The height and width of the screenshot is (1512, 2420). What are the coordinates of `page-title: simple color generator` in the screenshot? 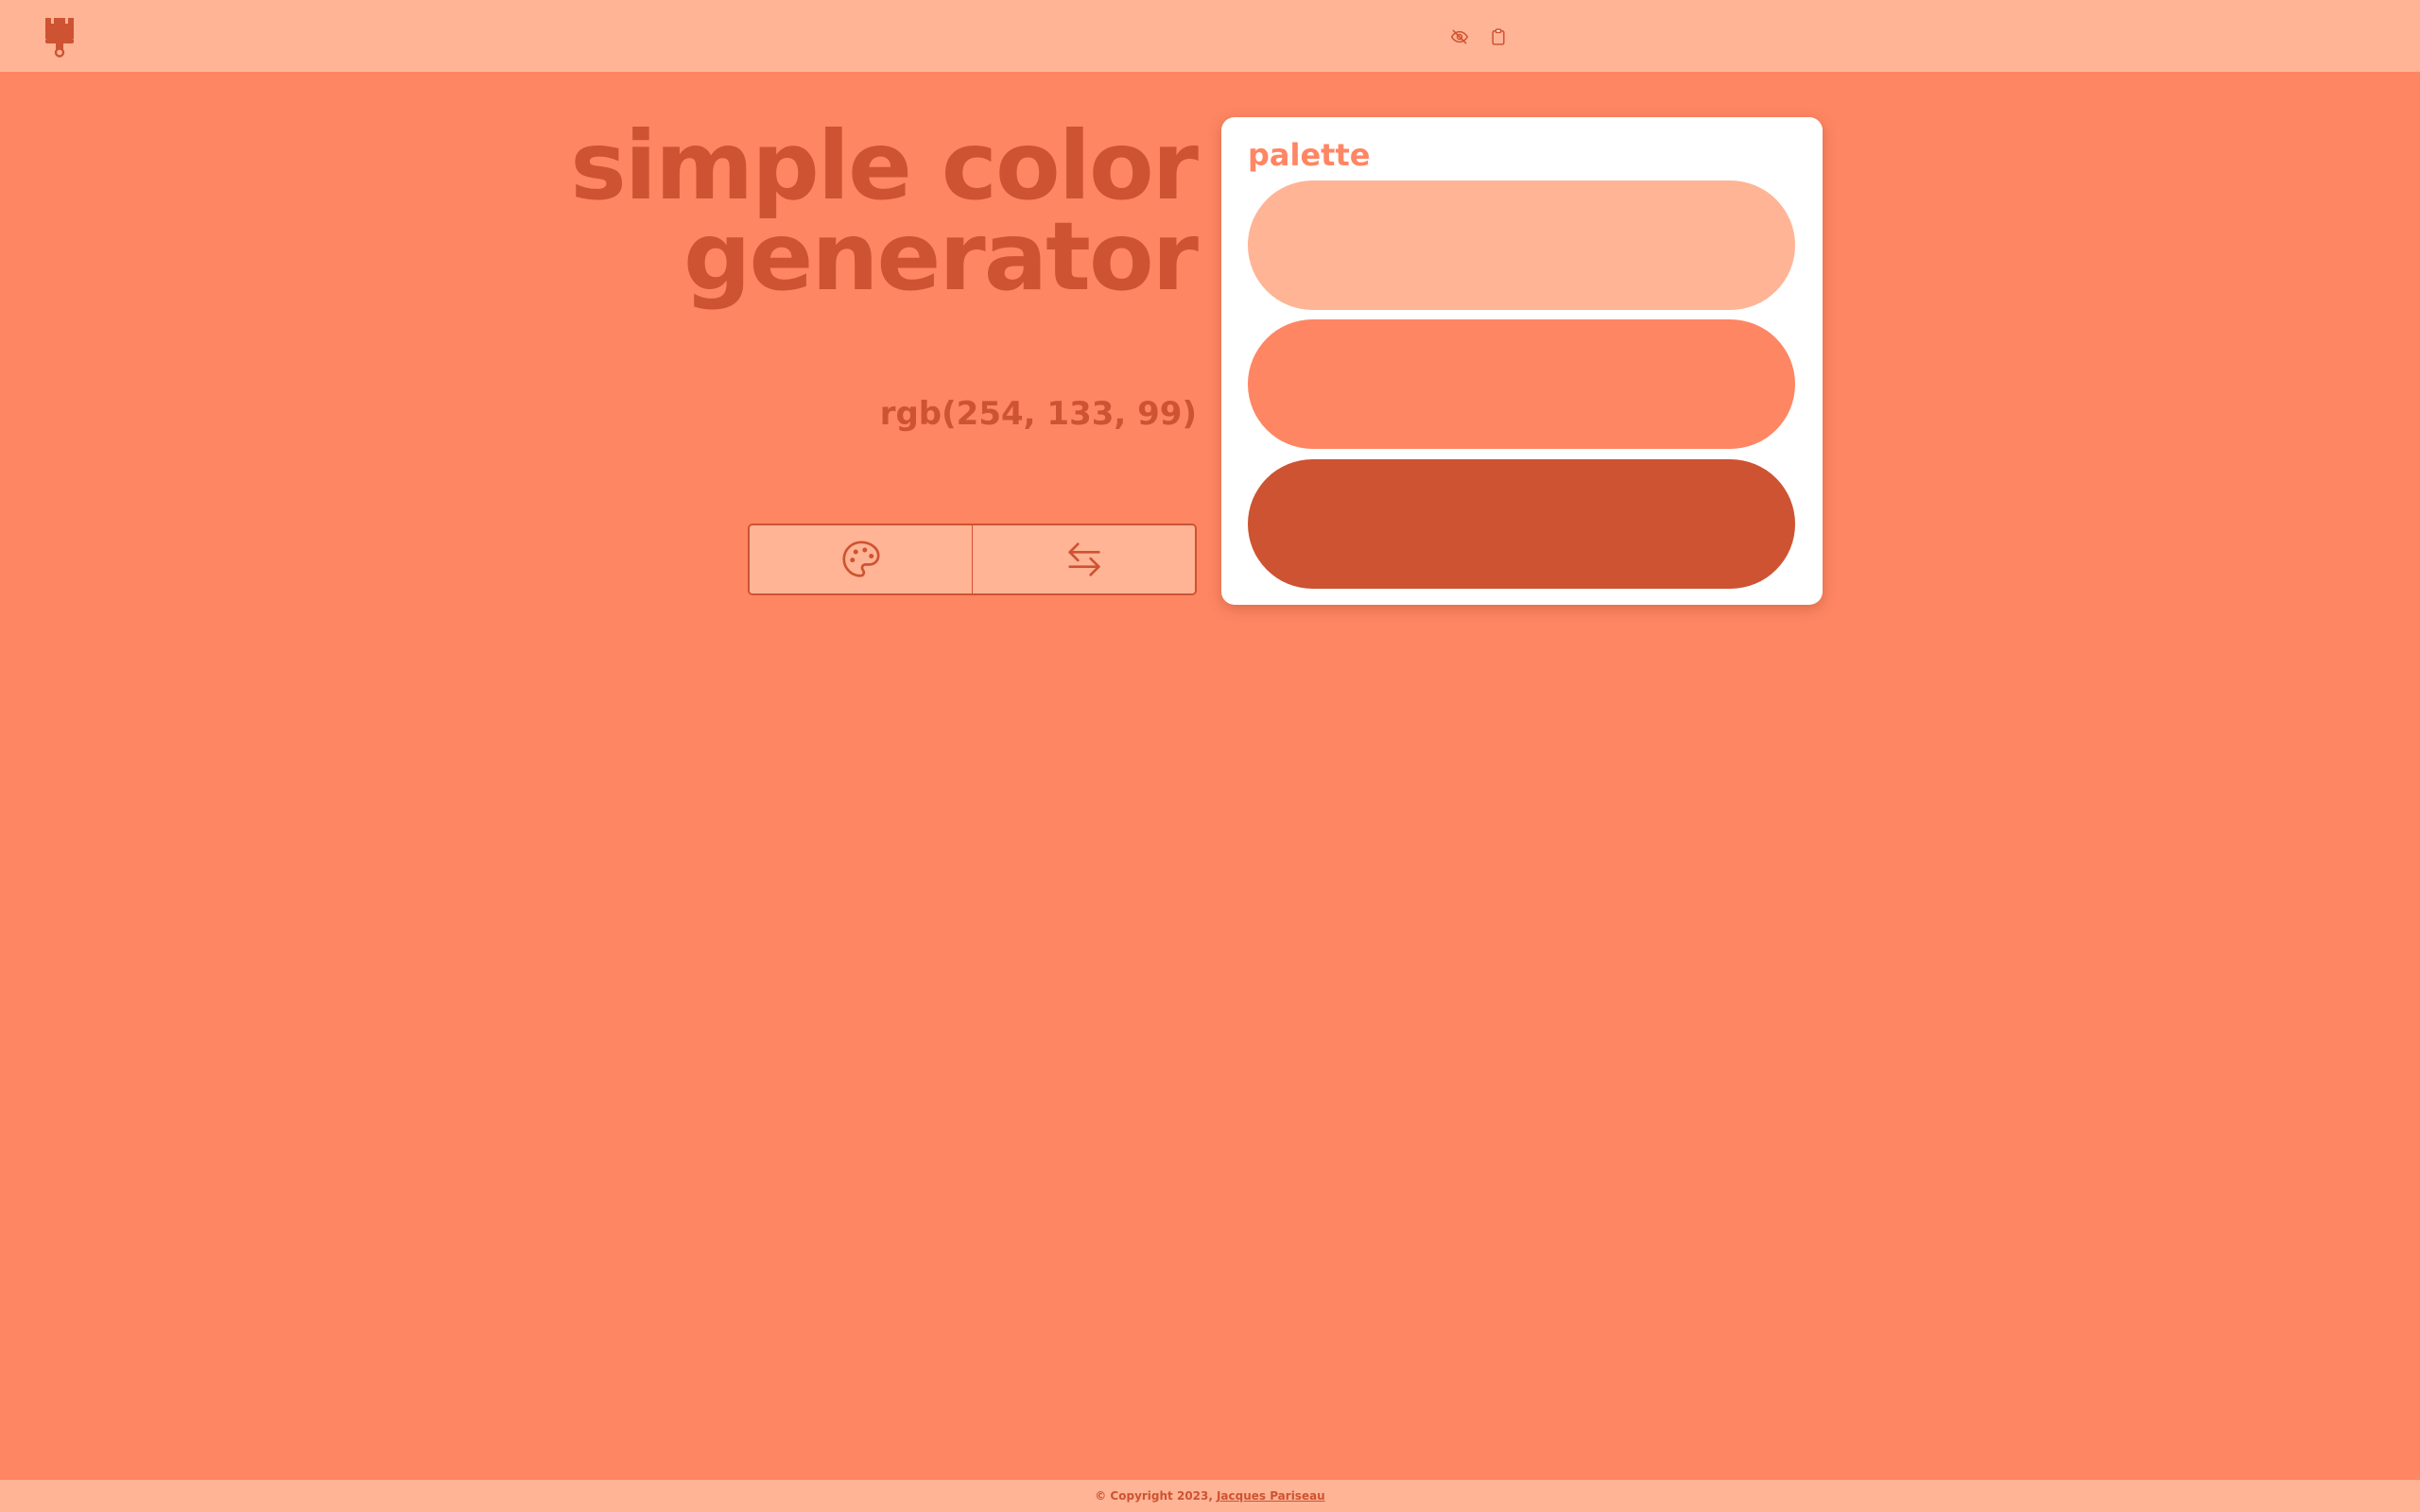 It's located at (884, 211).